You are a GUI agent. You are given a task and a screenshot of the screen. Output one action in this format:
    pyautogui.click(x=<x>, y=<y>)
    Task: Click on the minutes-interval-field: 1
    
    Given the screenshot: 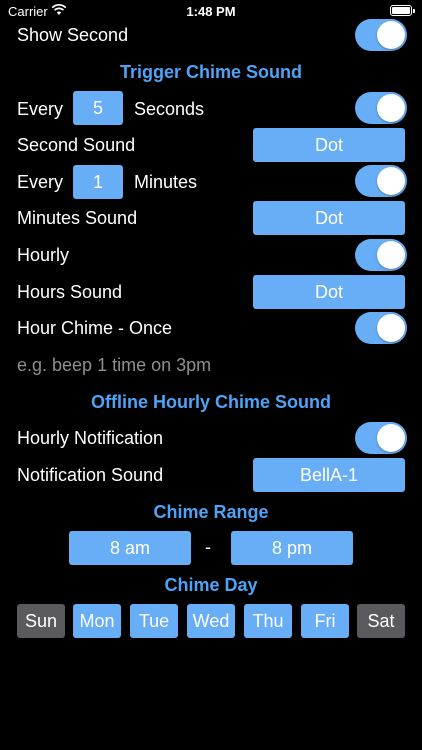 What is the action you would take?
    pyautogui.click(x=98, y=182)
    